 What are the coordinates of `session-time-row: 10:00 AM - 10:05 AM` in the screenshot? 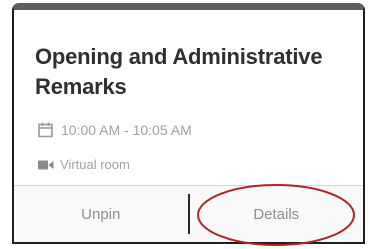 It's located at (115, 130).